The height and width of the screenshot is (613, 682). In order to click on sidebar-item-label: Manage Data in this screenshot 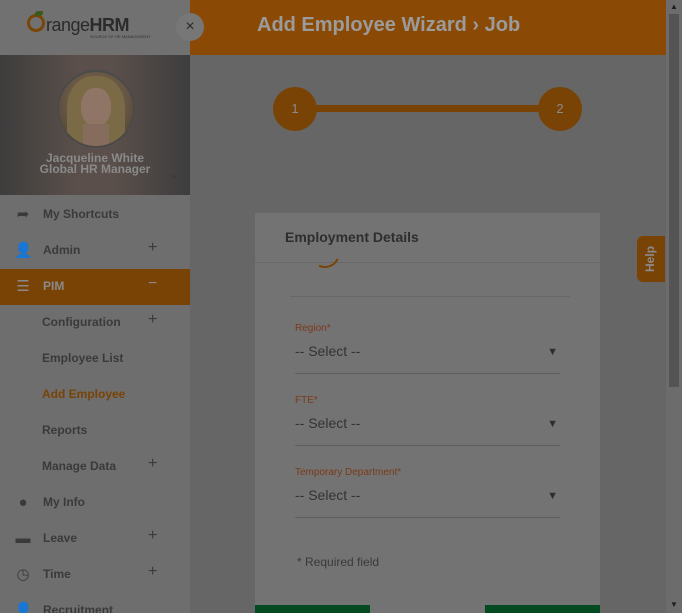, I will do `click(79, 466)`.